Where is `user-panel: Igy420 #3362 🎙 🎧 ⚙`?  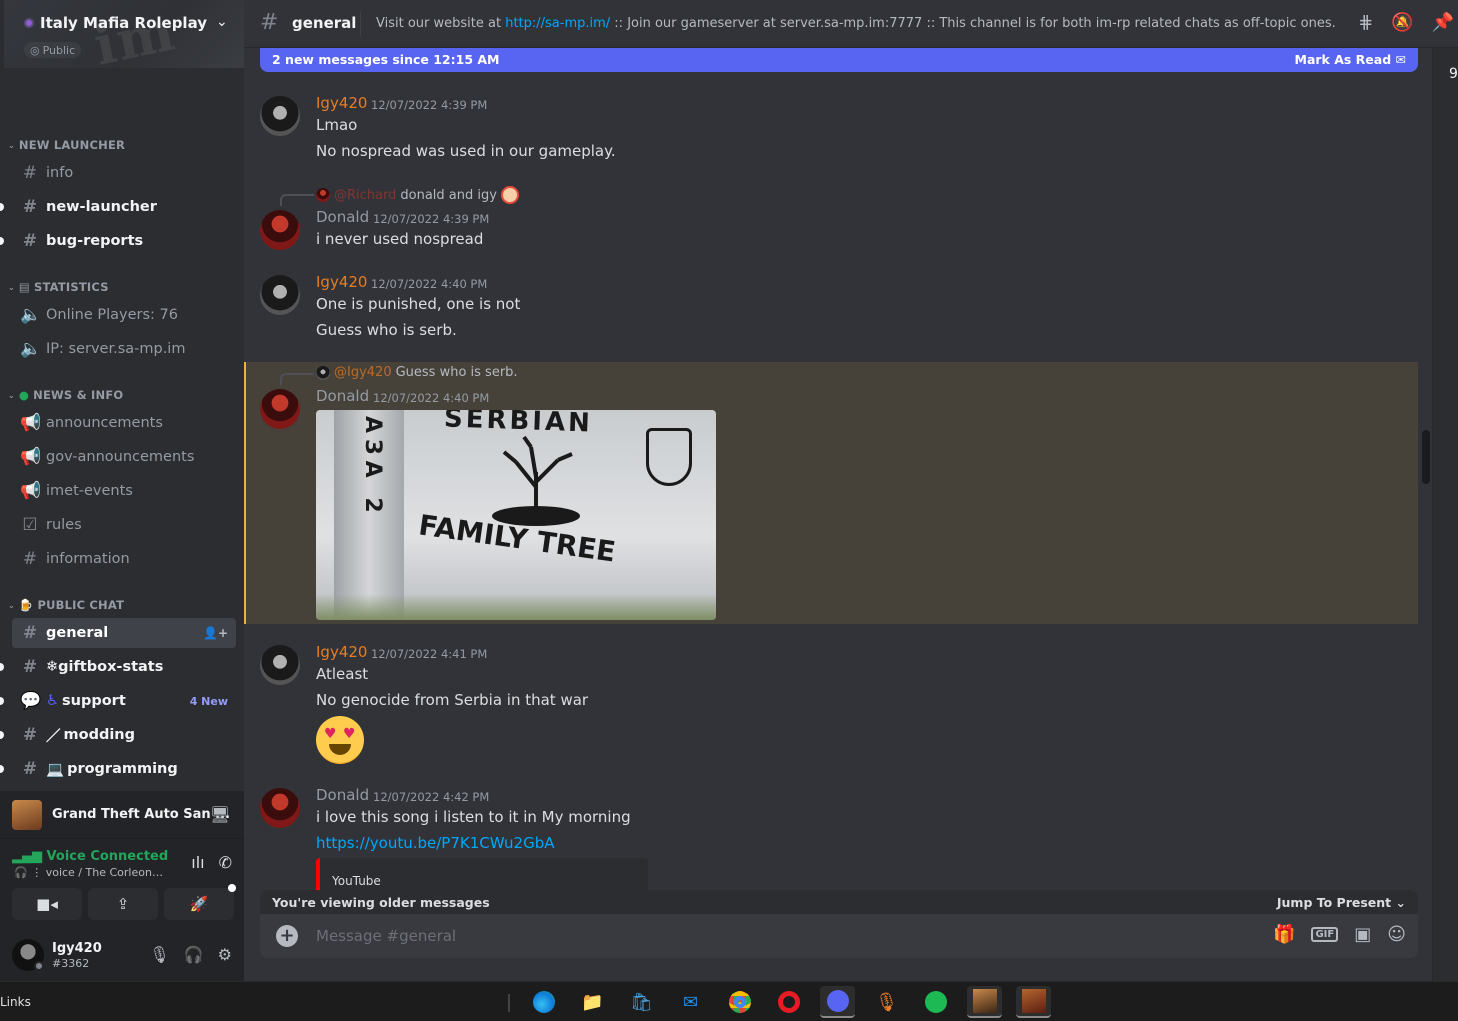
user-panel: Igy420 #3362 🎙 🎧 ⚙ is located at coordinates (122, 956).